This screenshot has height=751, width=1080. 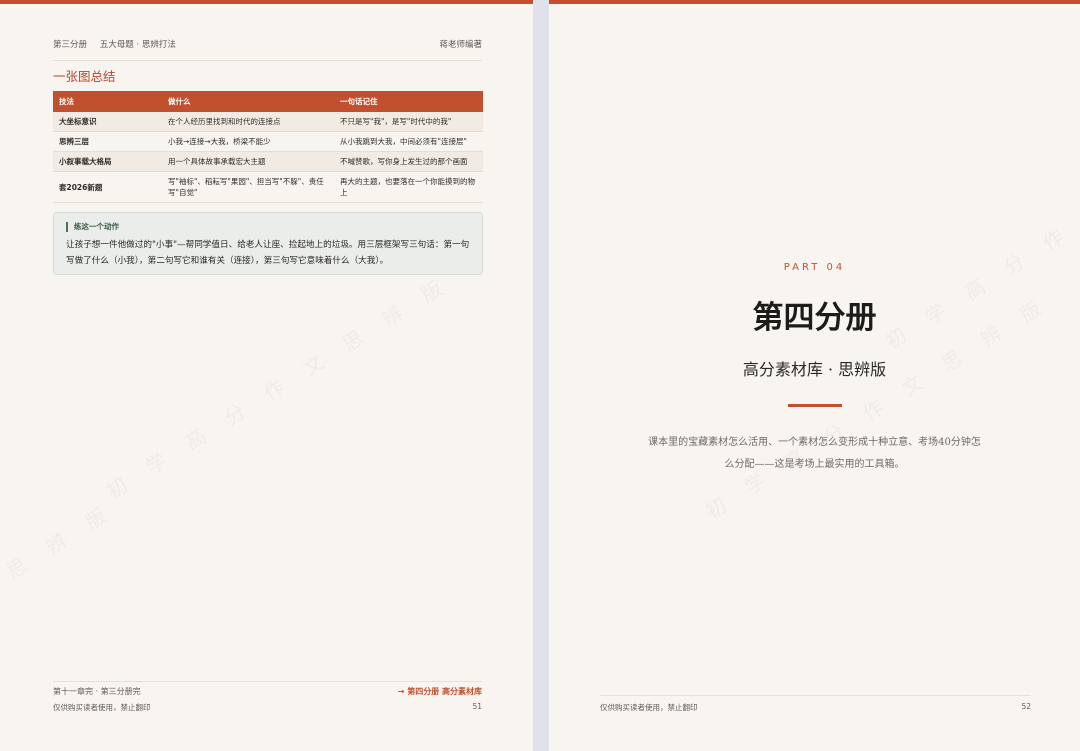 What do you see at coordinates (97, 691) in the screenshot?
I see `chapter-end-note: 第十一章完 · 第三分册完` at bounding box center [97, 691].